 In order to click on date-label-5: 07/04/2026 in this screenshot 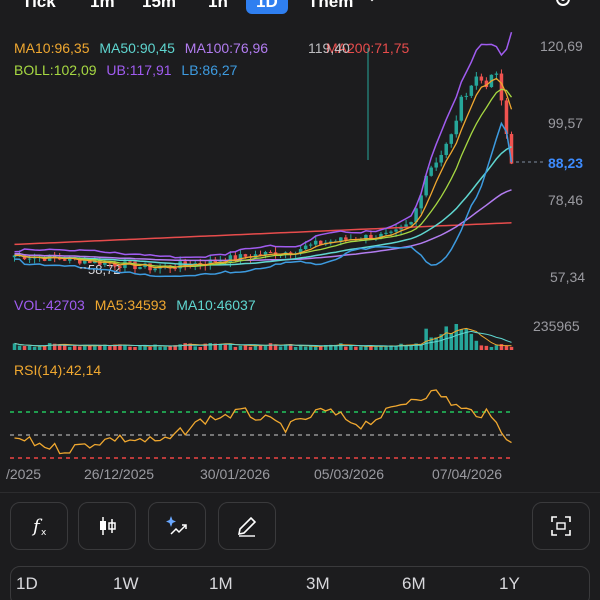, I will do `click(467, 474)`.